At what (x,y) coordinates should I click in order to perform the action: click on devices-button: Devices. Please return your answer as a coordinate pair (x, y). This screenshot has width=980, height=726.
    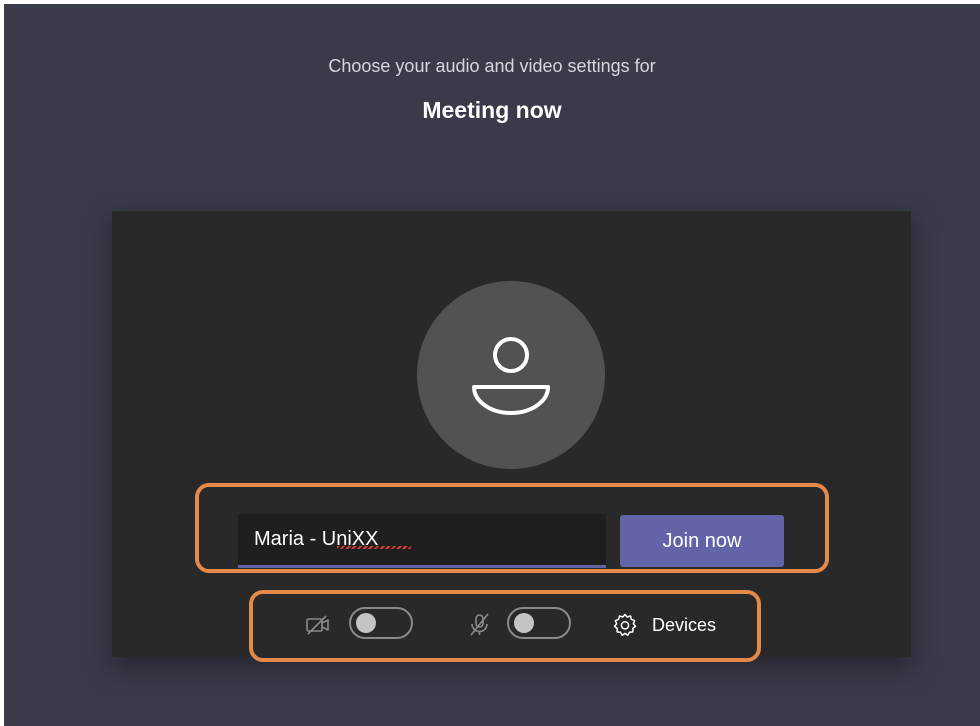
    Looking at the image, I should click on (664, 625).